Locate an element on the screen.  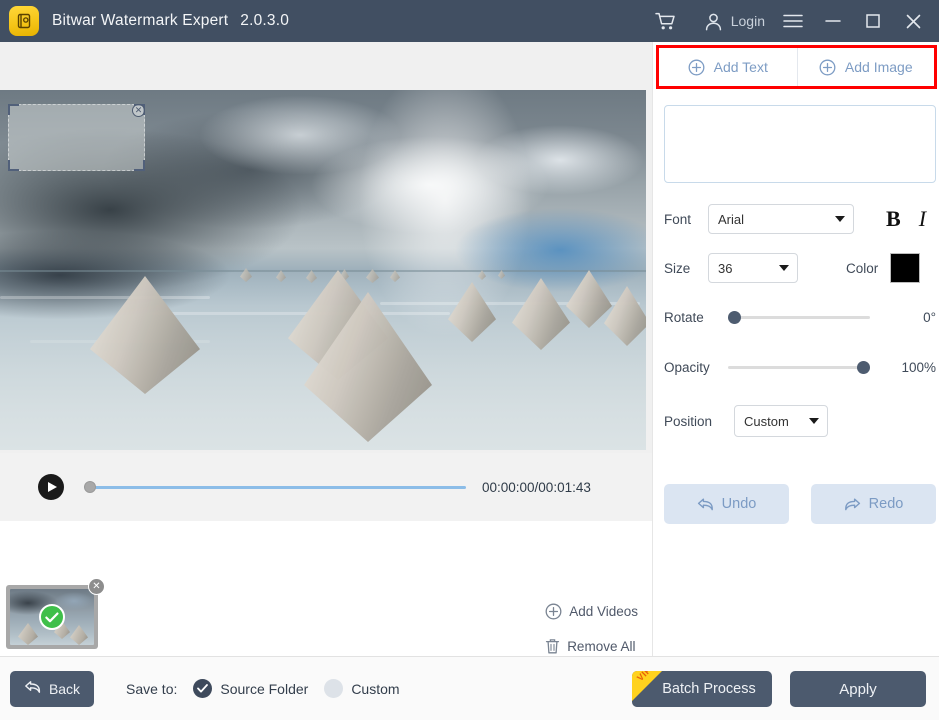
size-select: 36 is located at coordinates (753, 268).